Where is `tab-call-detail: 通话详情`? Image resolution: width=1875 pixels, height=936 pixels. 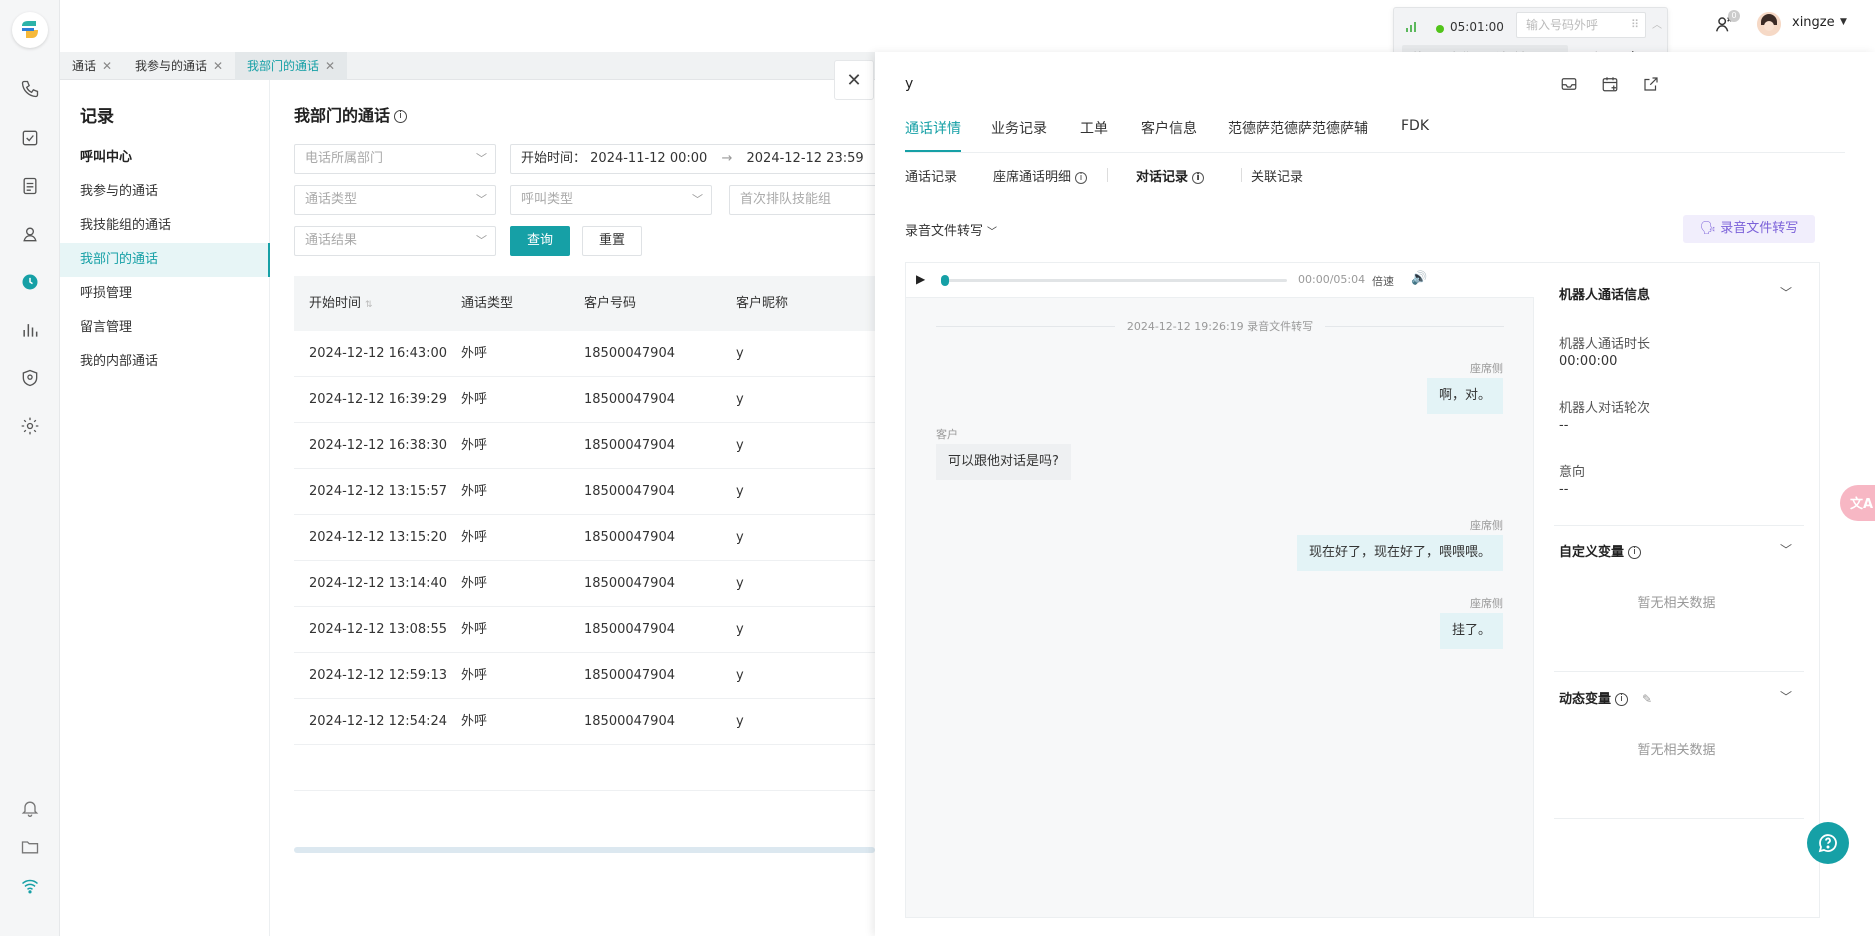
tab-call-detail: 通话详情 is located at coordinates (933, 135).